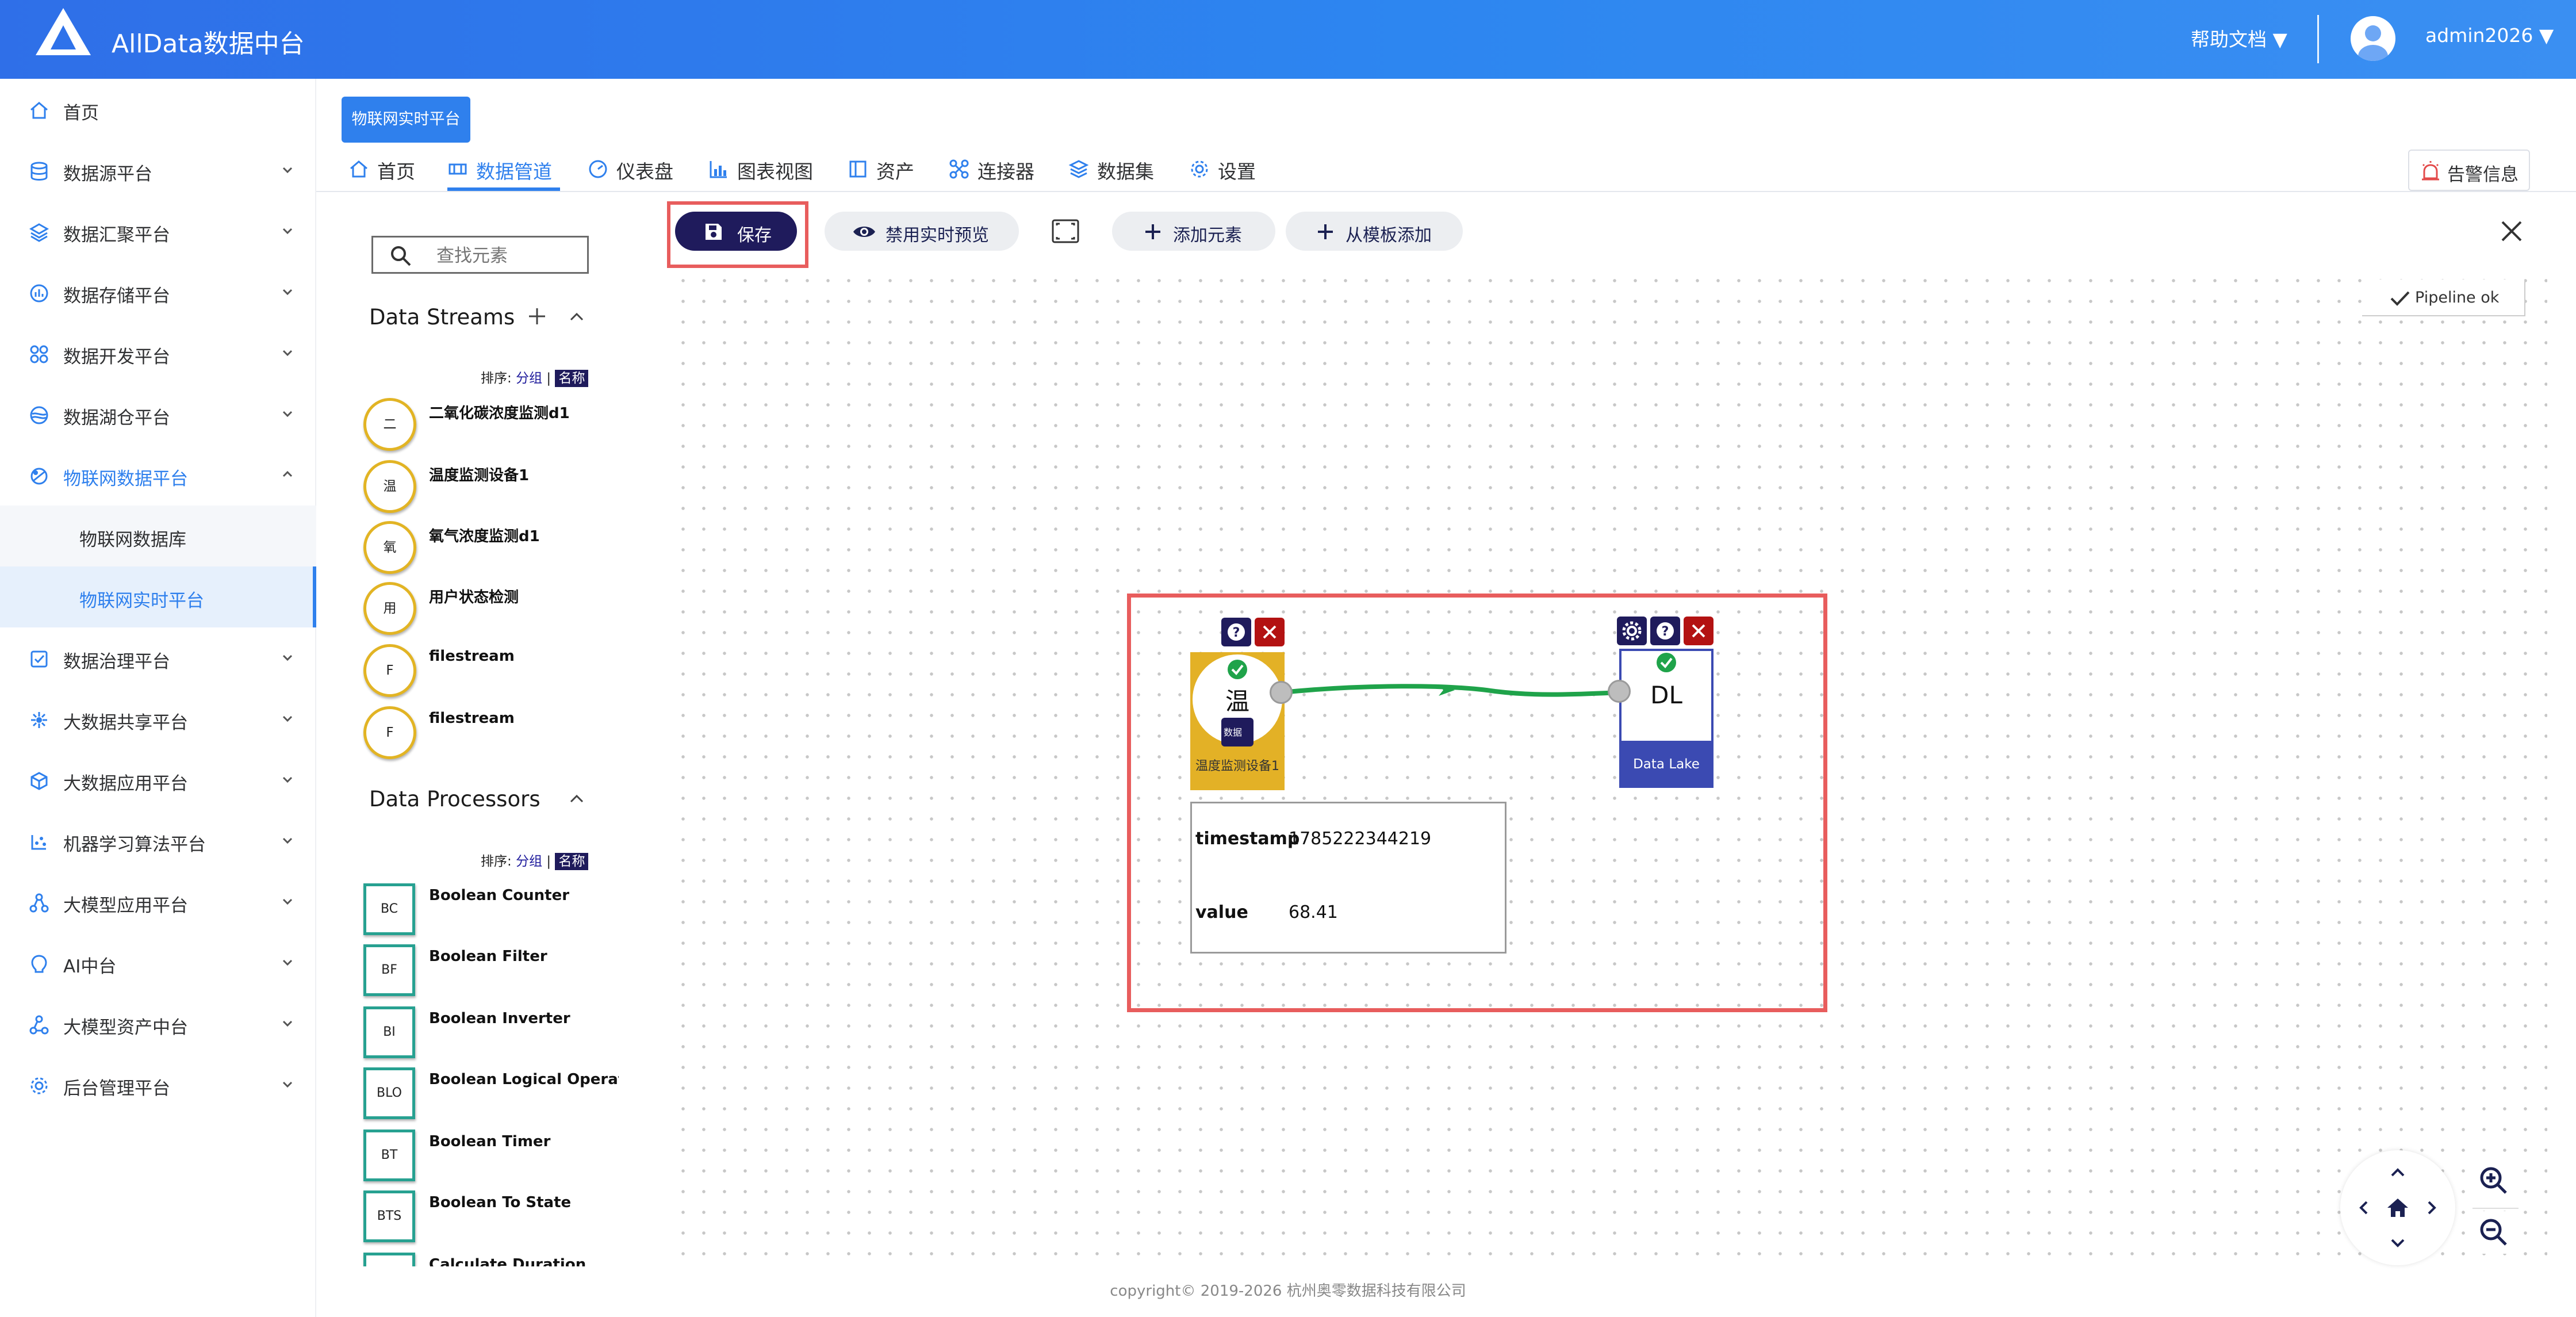 This screenshot has width=2576, height=1317. What do you see at coordinates (1193, 231) in the screenshot?
I see `add-element-button: 添加元素` at bounding box center [1193, 231].